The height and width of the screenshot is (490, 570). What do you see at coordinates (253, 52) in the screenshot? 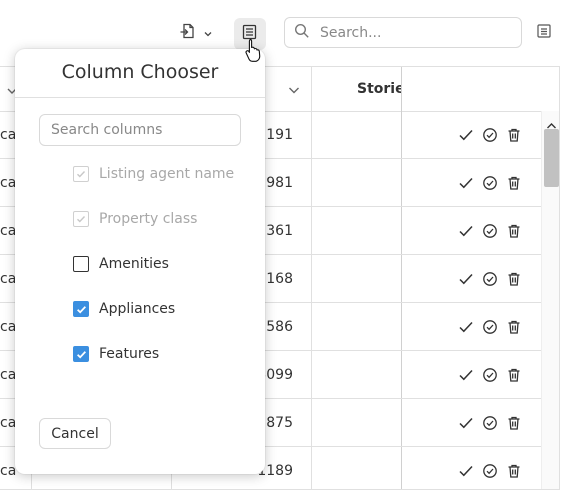
I see `mouse-pointer-icon` at bounding box center [253, 52].